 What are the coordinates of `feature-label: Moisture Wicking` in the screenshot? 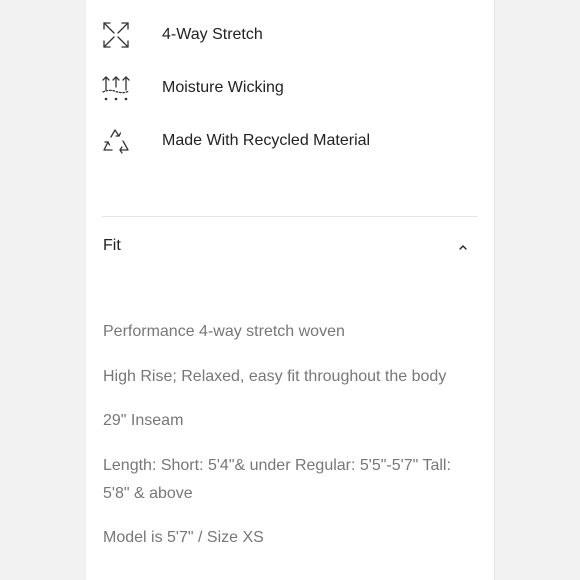 It's located at (223, 87).